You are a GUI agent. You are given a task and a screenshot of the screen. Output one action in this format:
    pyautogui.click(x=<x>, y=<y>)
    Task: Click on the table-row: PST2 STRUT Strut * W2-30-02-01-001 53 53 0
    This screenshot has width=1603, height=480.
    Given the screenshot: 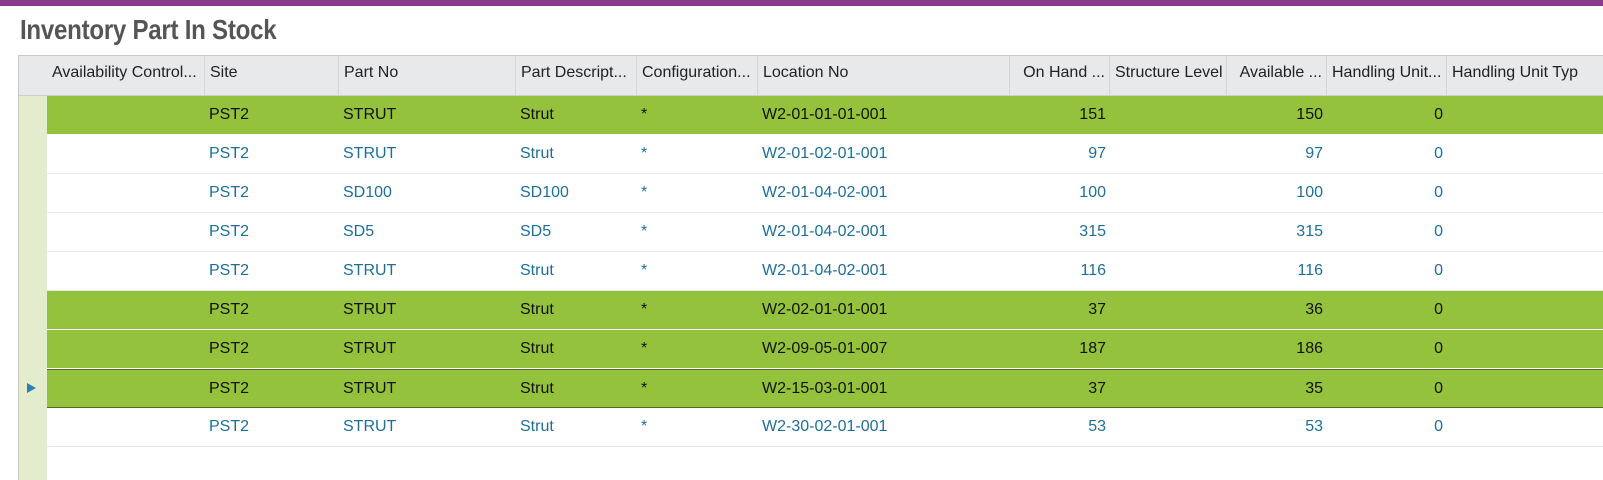 What is the action you would take?
    pyautogui.click(x=825, y=427)
    